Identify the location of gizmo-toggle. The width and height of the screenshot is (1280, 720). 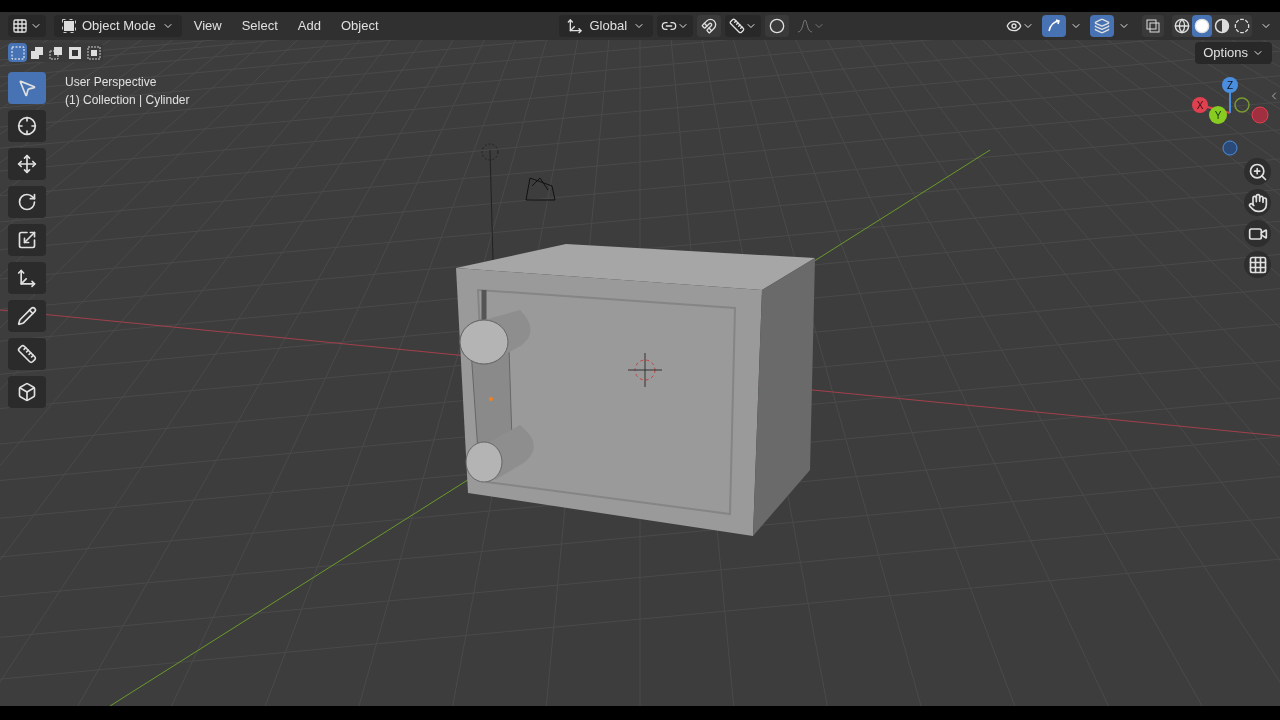
(1054, 26).